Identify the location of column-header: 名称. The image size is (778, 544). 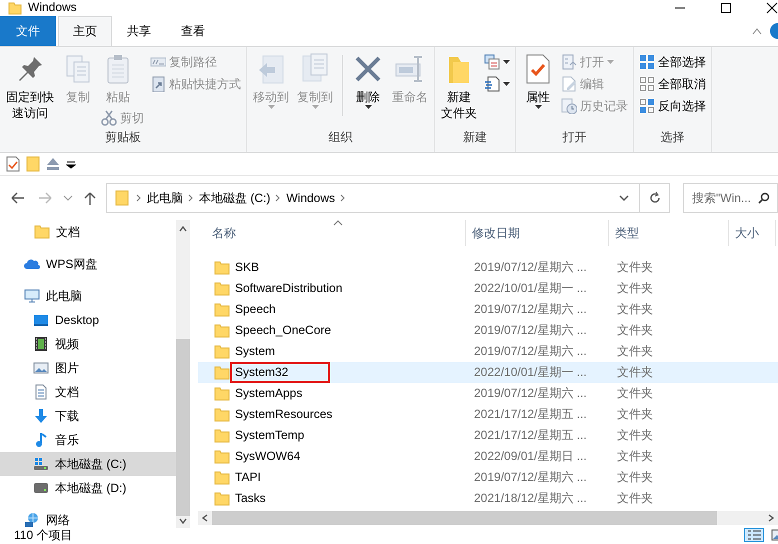
(332, 233).